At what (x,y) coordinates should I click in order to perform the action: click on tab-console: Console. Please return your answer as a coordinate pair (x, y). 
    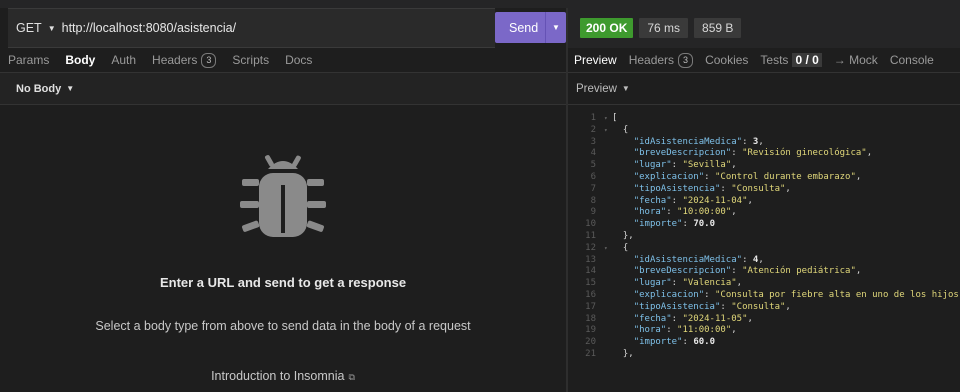
    Looking at the image, I should click on (912, 60).